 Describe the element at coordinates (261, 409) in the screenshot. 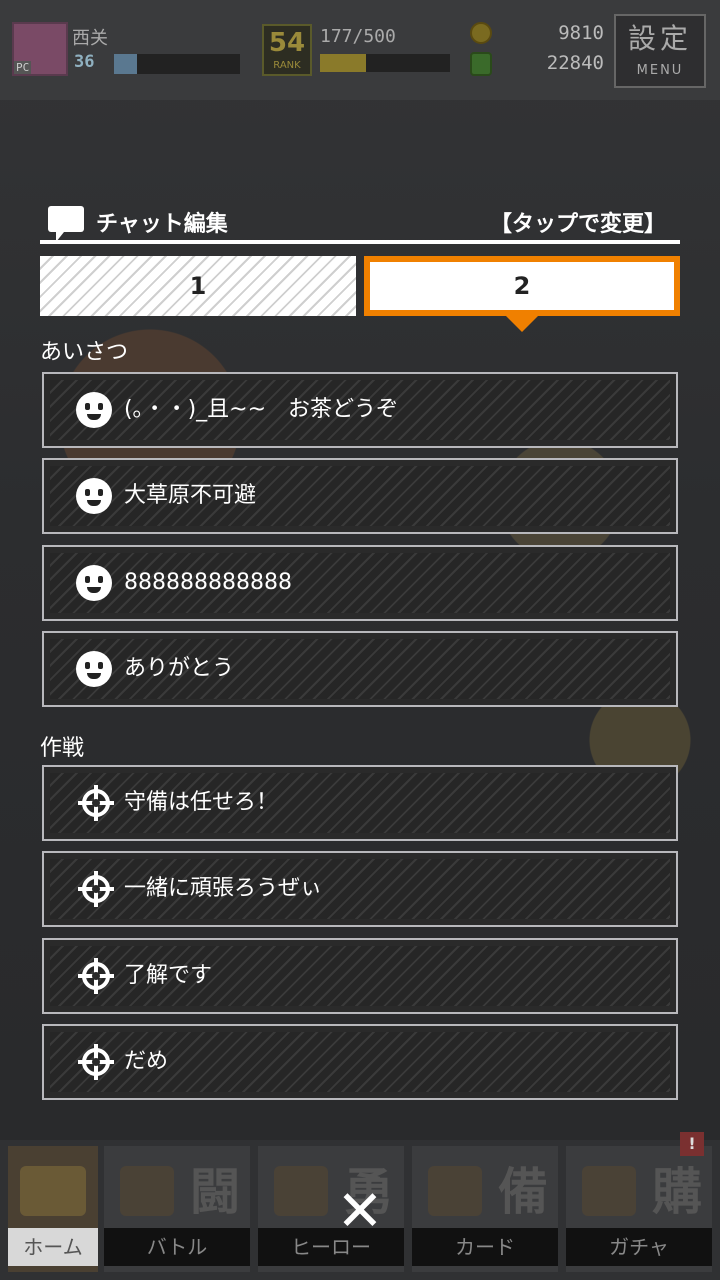

I see `chat-item-label: (｡・・)_且~~ お茶どうぞ` at that location.